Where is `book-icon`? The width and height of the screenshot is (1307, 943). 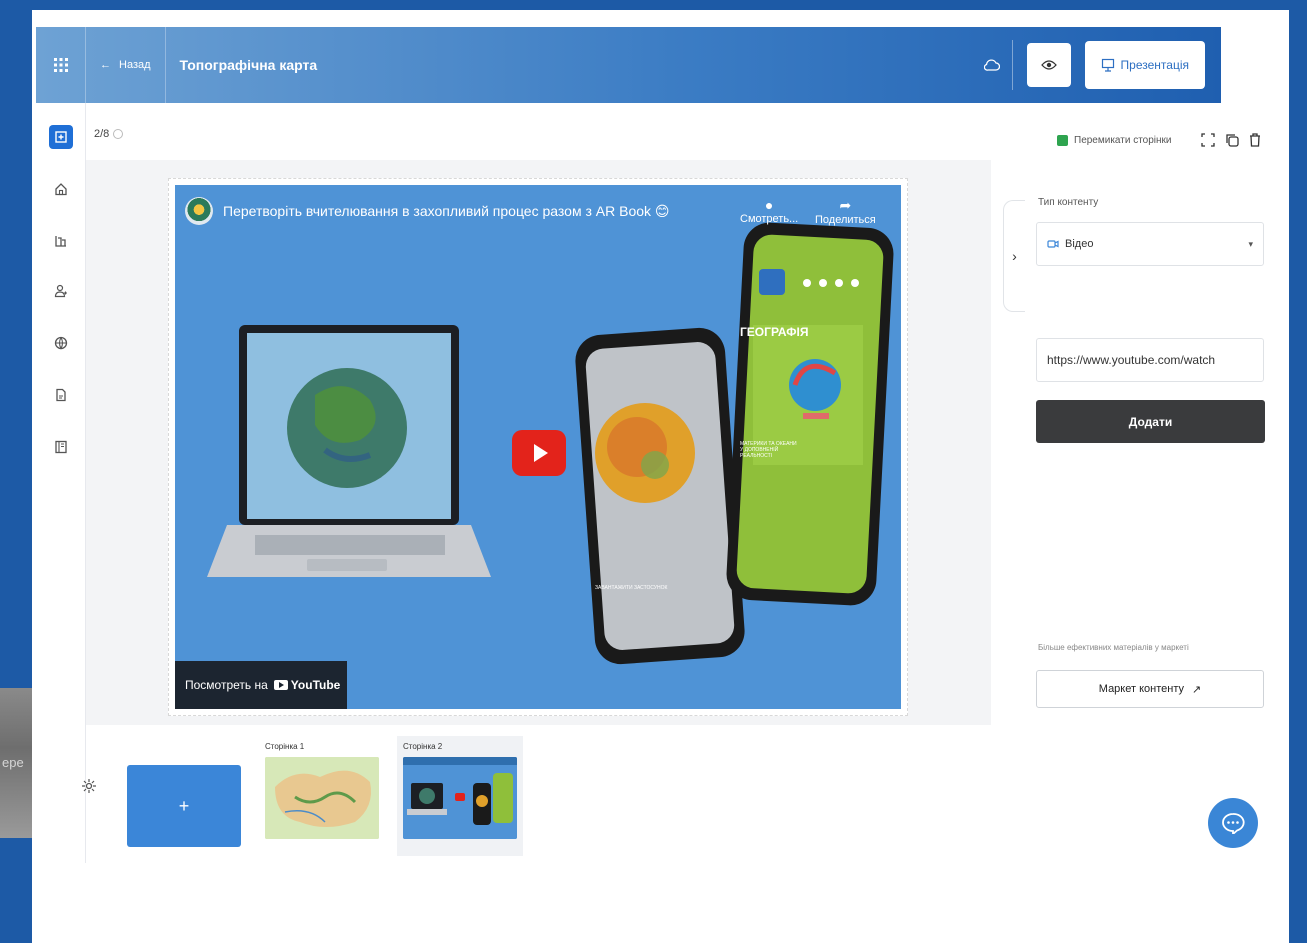
book-icon is located at coordinates (61, 447).